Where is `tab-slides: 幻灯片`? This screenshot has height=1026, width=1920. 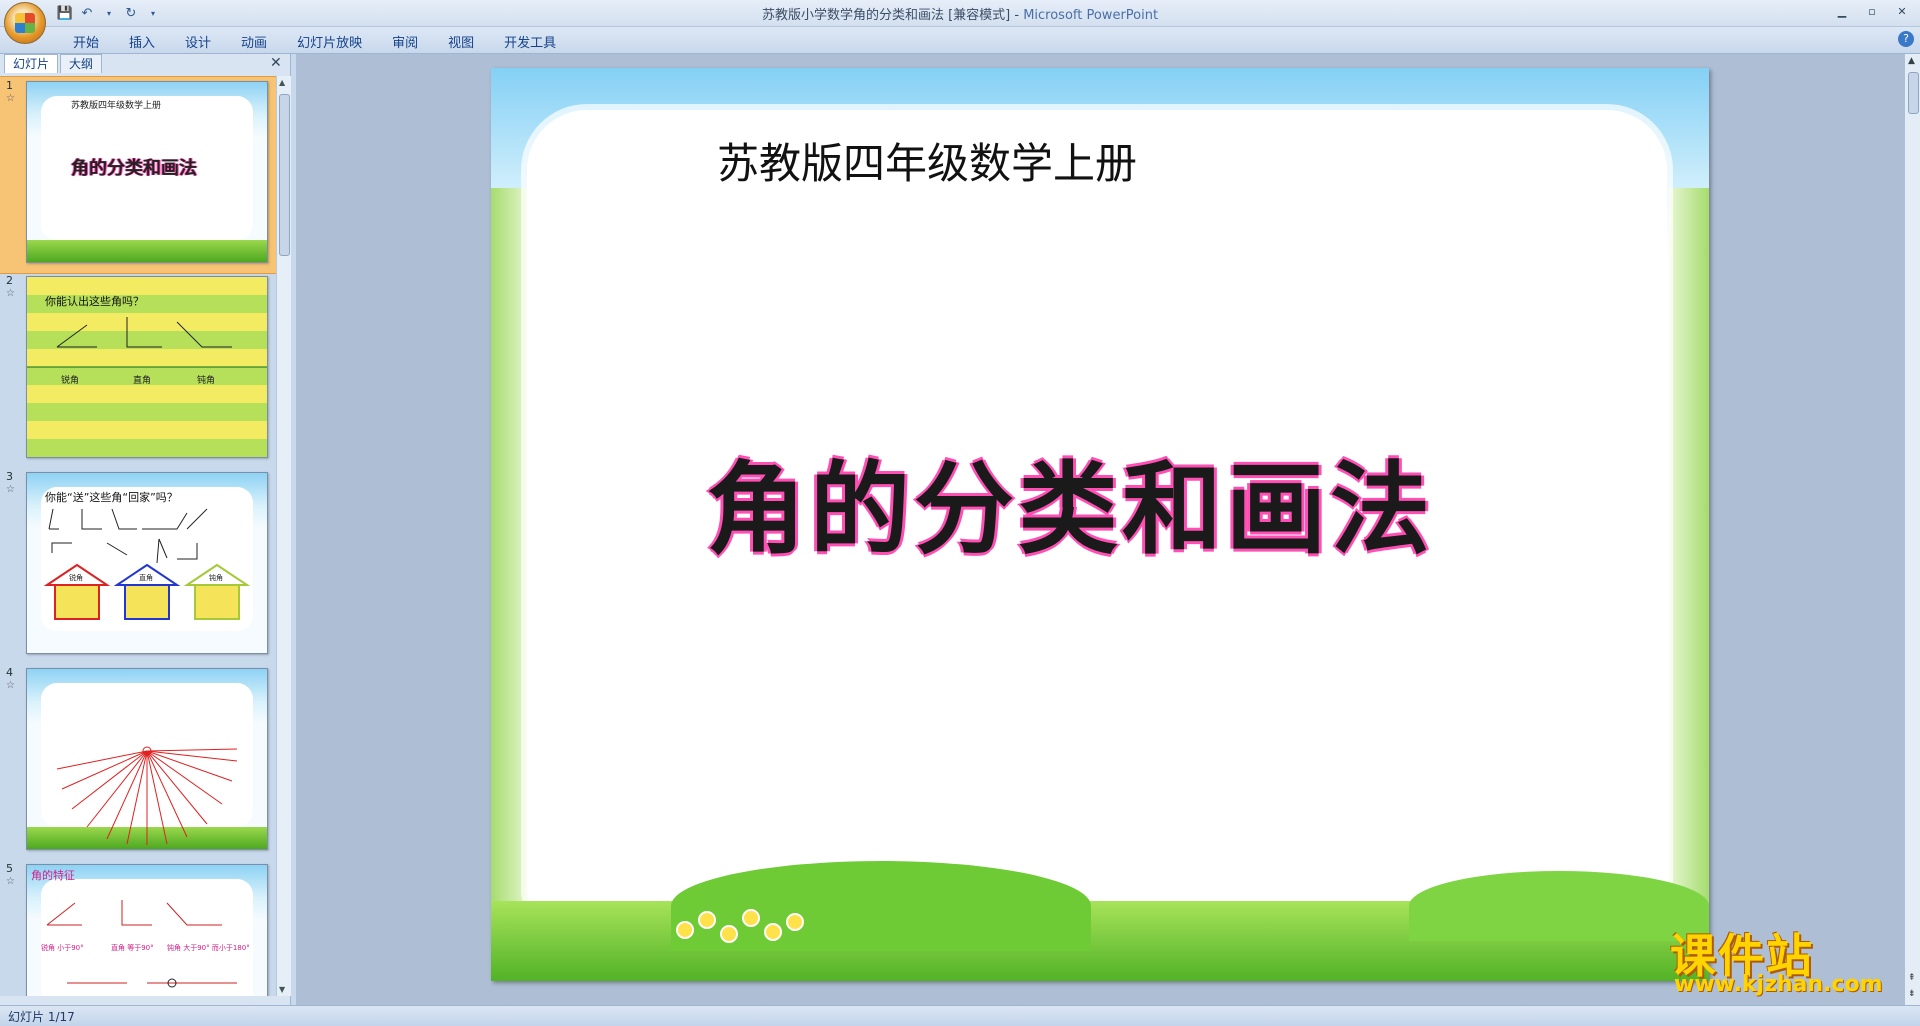 tab-slides: 幻灯片 is located at coordinates (31, 63).